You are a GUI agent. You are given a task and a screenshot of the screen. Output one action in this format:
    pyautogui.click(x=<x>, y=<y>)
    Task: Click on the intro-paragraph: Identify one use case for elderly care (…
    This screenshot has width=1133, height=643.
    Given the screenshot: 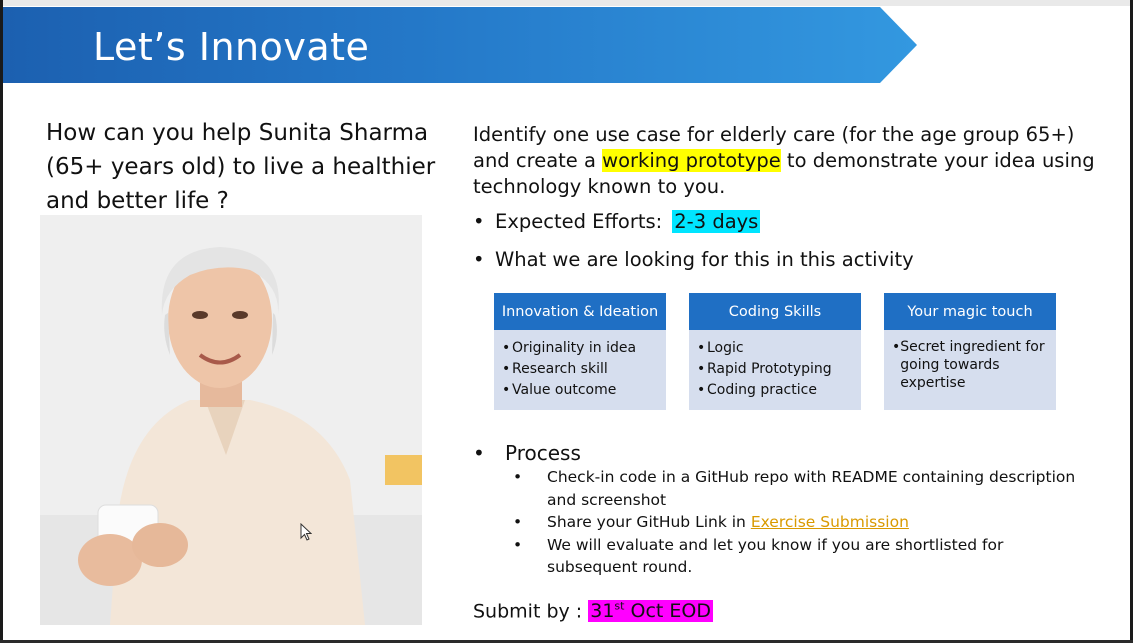 What is the action you would take?
    pyautogui.click(x=793, y=161)
    